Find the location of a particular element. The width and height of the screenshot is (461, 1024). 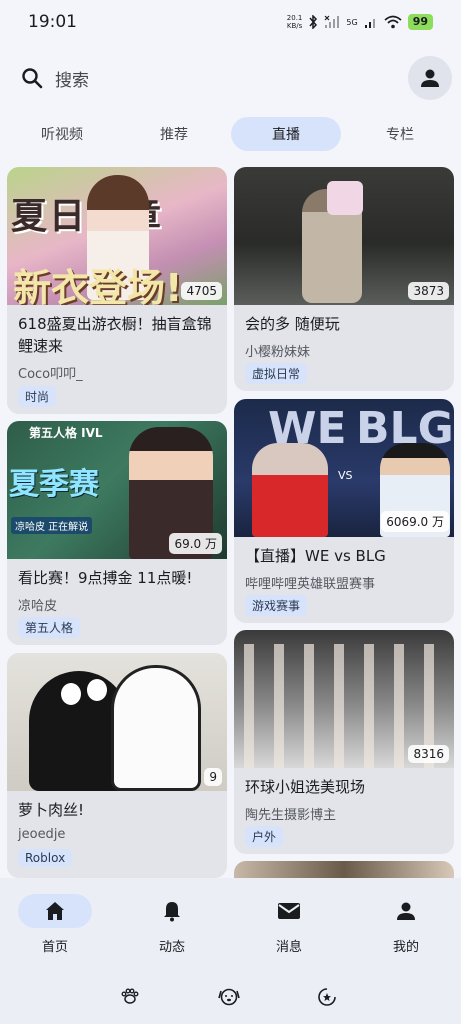

net-speed-value: 20.1 is located at coordinates (294, 18).